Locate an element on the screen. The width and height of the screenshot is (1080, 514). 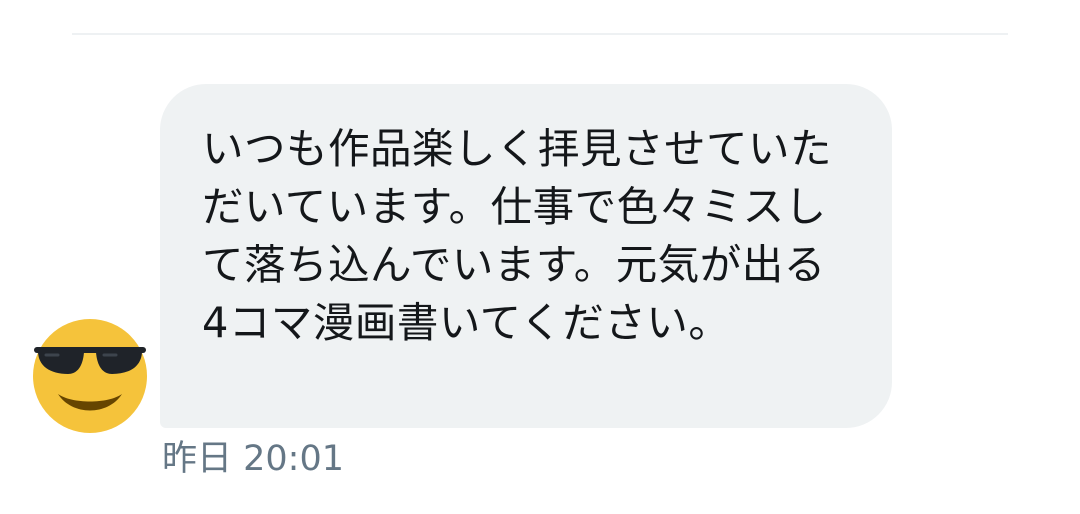
sender-avatar is located at coordinates (90, 376).